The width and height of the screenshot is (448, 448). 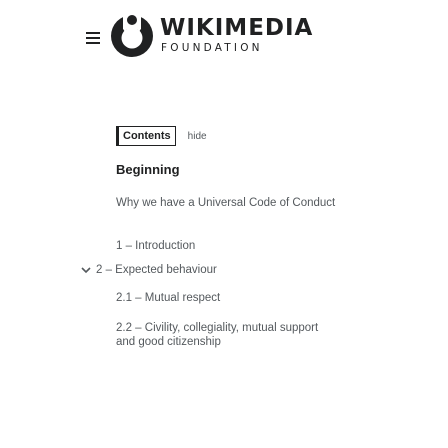 I want to click on toc-item-beginning: Beginning, so click(x=226, y=170).